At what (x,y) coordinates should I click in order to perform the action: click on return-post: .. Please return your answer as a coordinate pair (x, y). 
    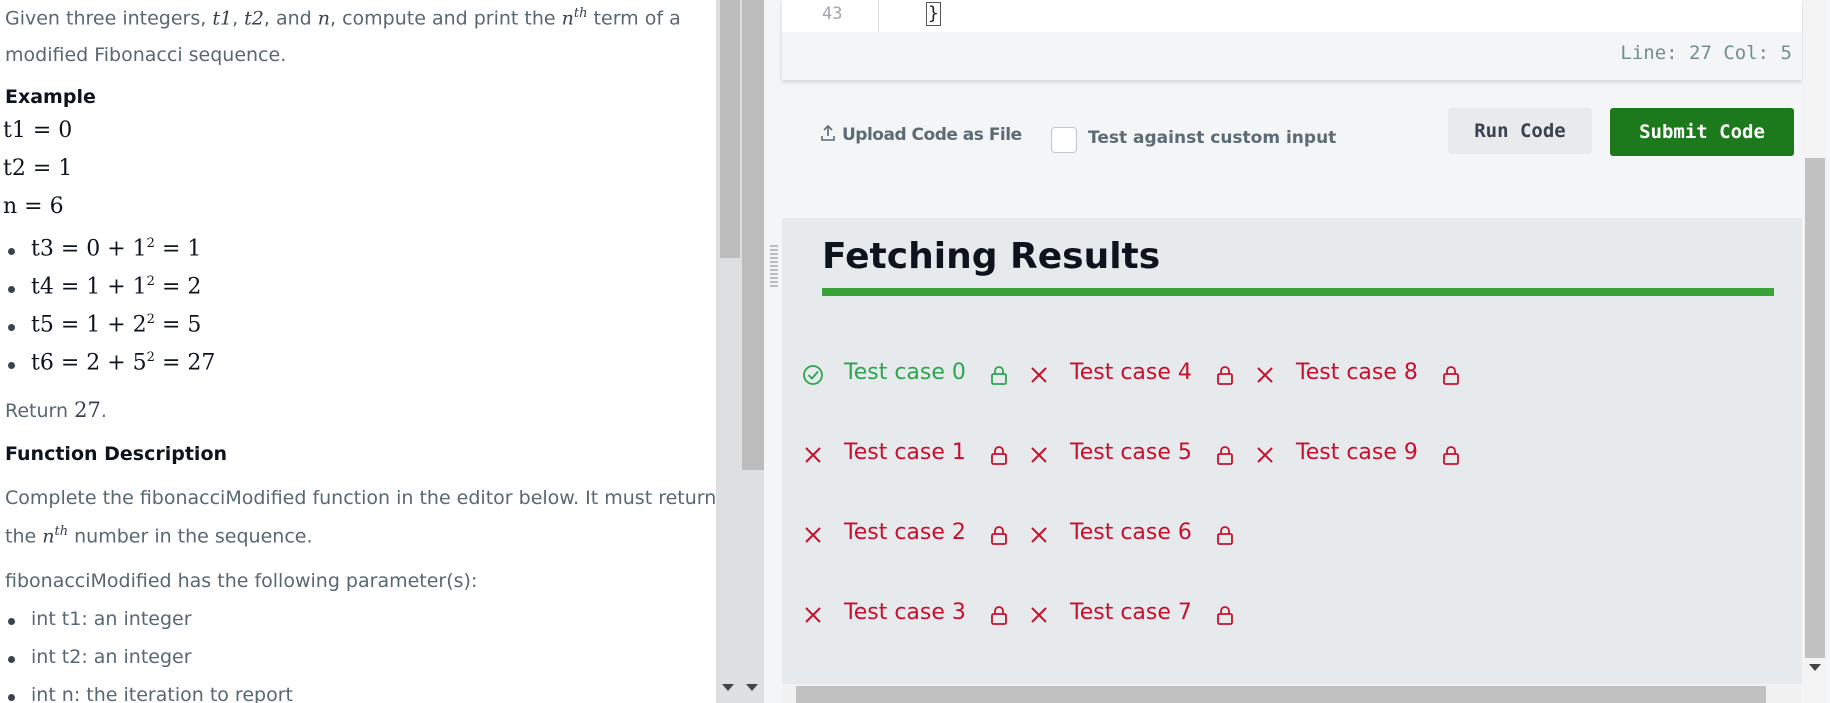
    Looking at the image, I should click on (103, 411).